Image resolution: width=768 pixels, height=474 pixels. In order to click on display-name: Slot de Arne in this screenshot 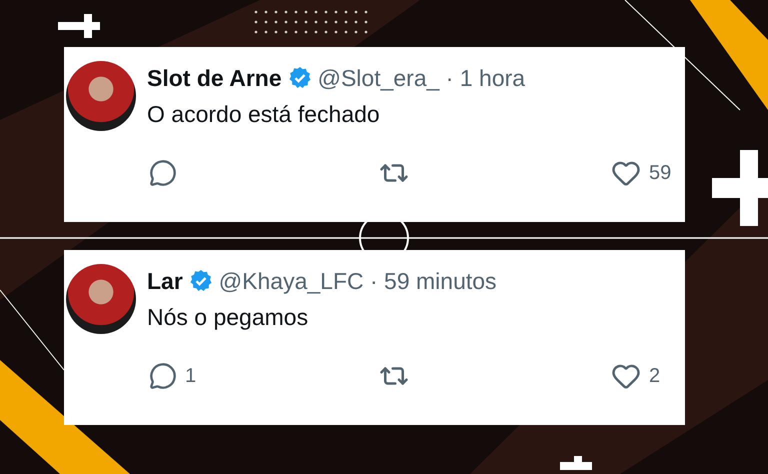, I will do `click(214, 78)`.